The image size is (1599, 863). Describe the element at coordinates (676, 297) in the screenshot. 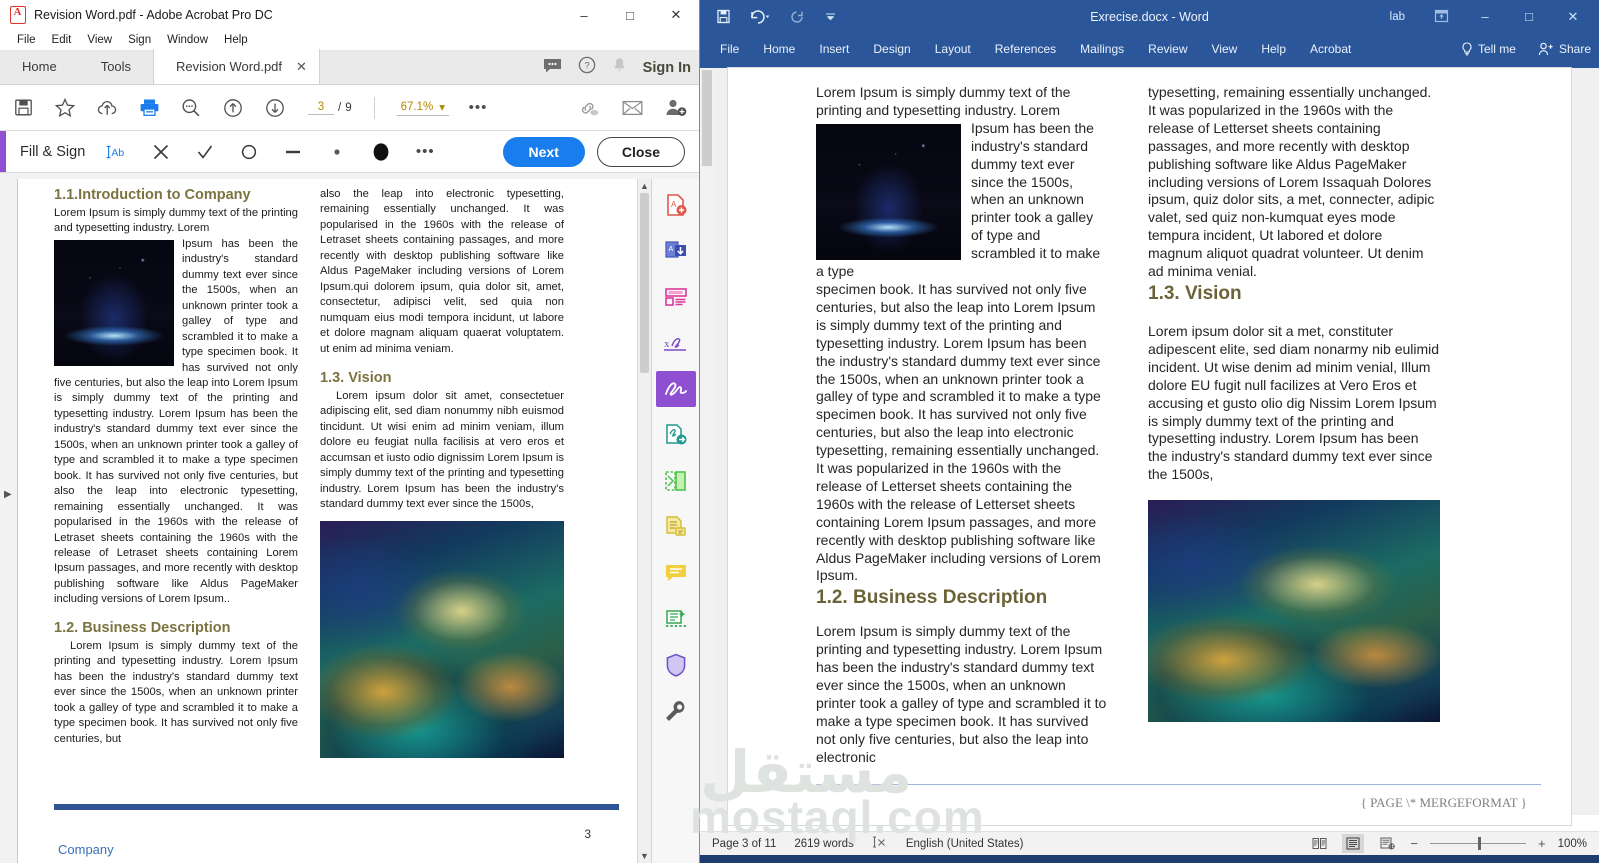

I see `edit-pdf-icon` at that location.